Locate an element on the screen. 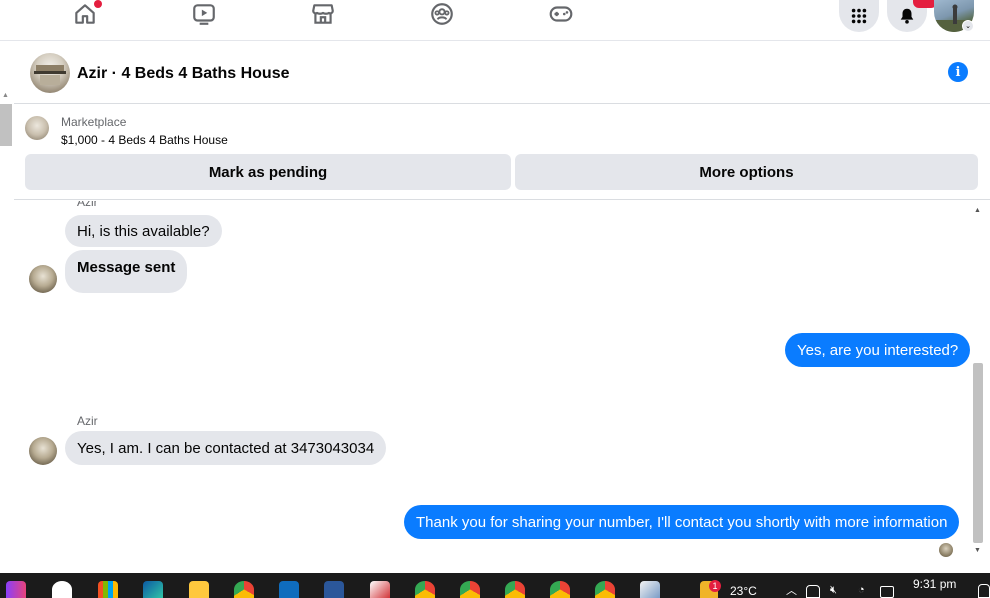 The width and height of the screenshot is (990, 598). incoming-message: Hi, is this available? is located at coordinates (143, 231).